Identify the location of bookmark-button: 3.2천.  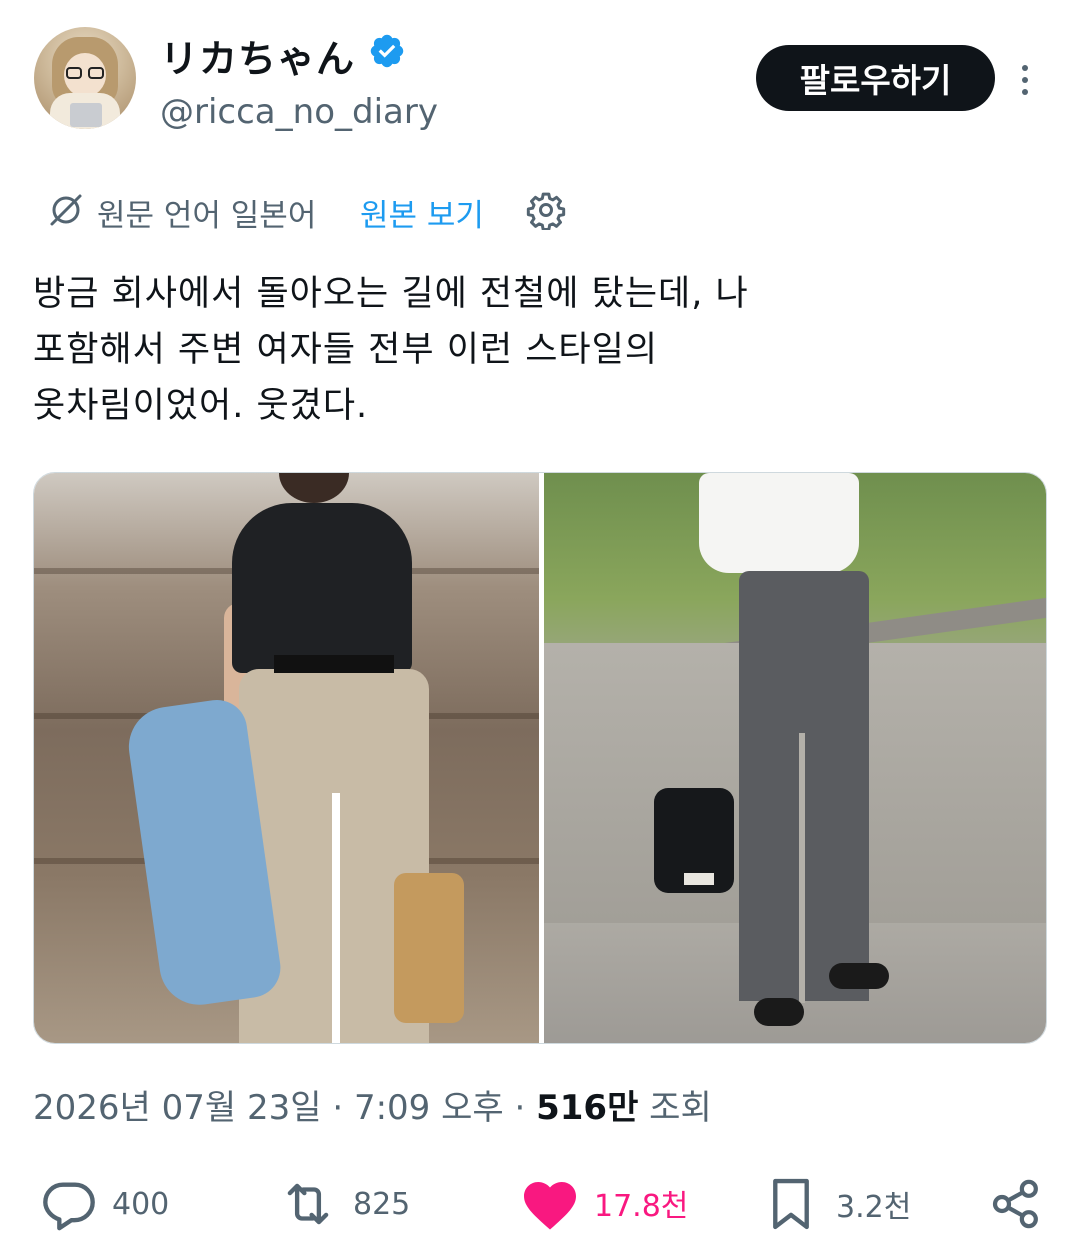
(839, 1204).